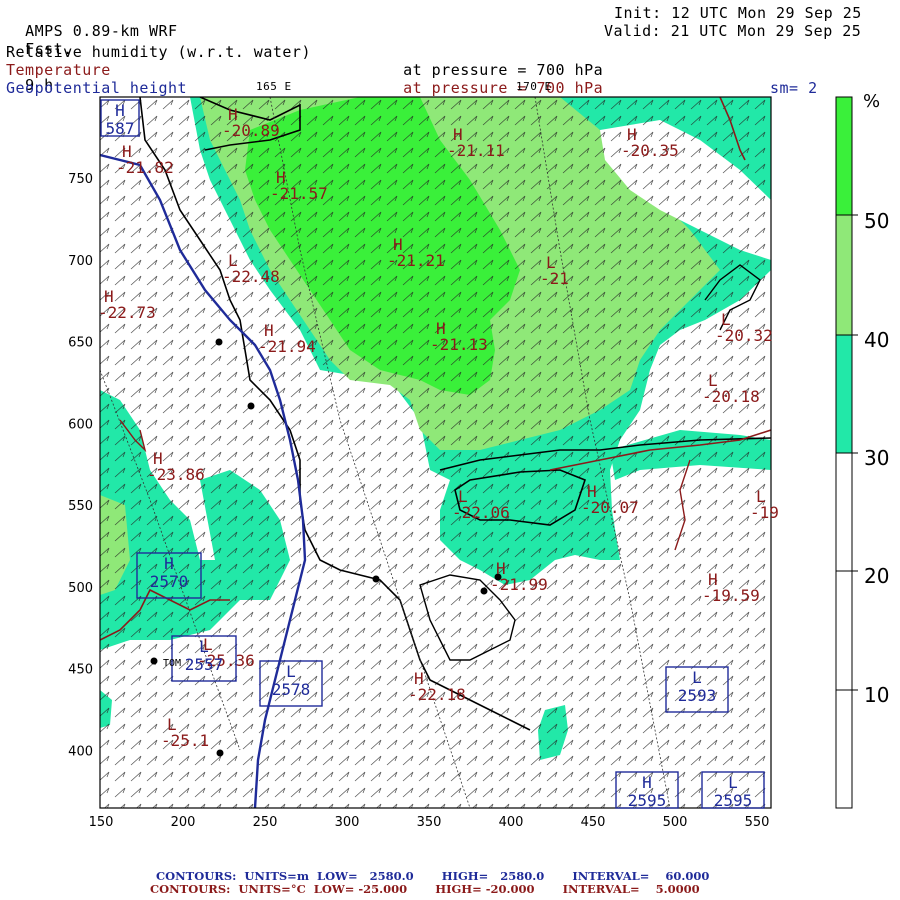 This screenshot has height=900, width=900. I want to click on temp-extremum-value: -22.73, so click(127, 312).